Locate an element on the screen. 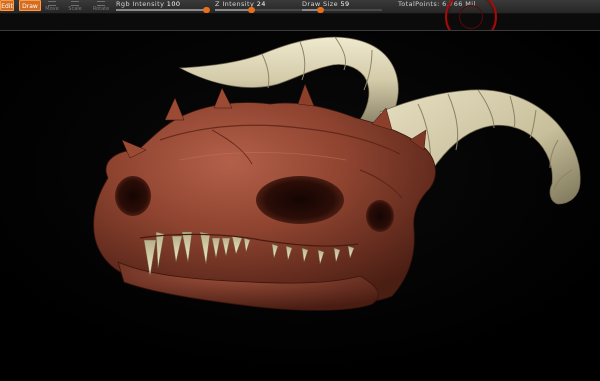 Image resolution: width=600 pixels, height=381 pixels. move-button: Move is located at coordinates (52, 6).